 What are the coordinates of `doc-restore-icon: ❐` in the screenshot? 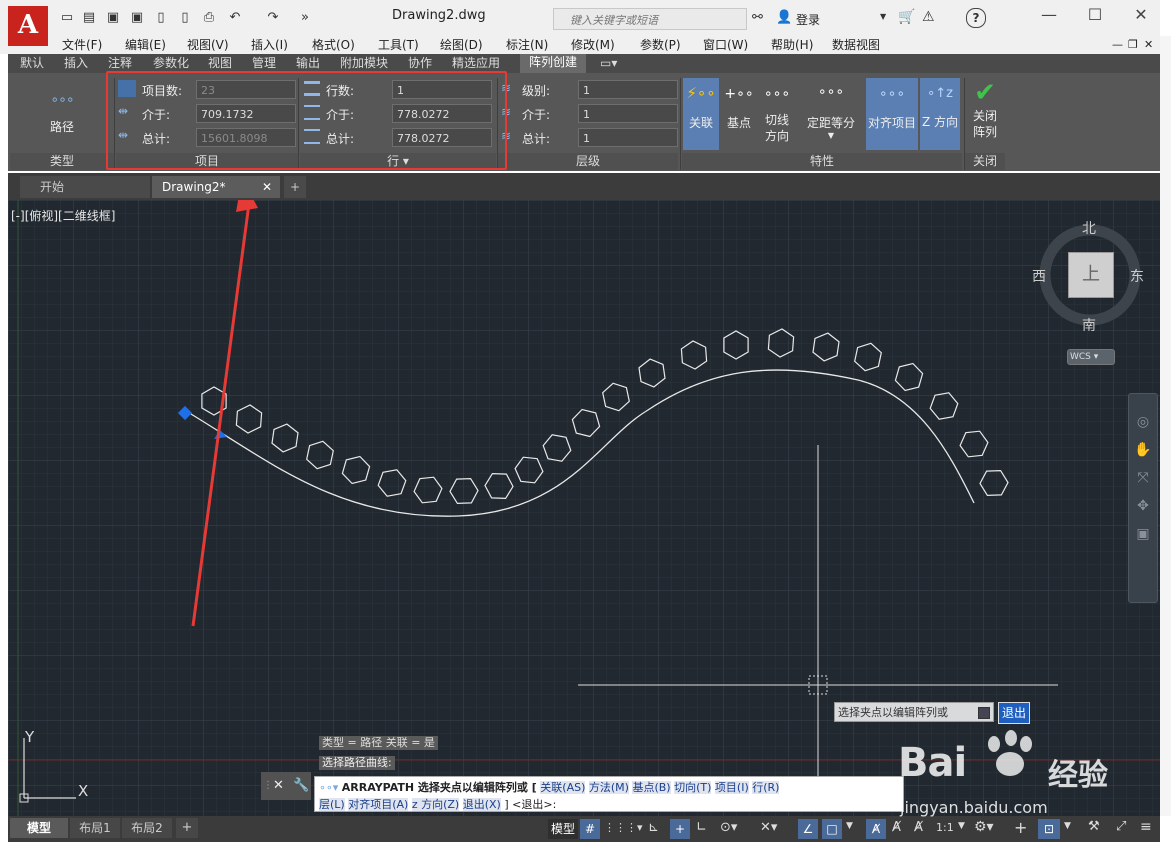 It's located at (1133, 45).